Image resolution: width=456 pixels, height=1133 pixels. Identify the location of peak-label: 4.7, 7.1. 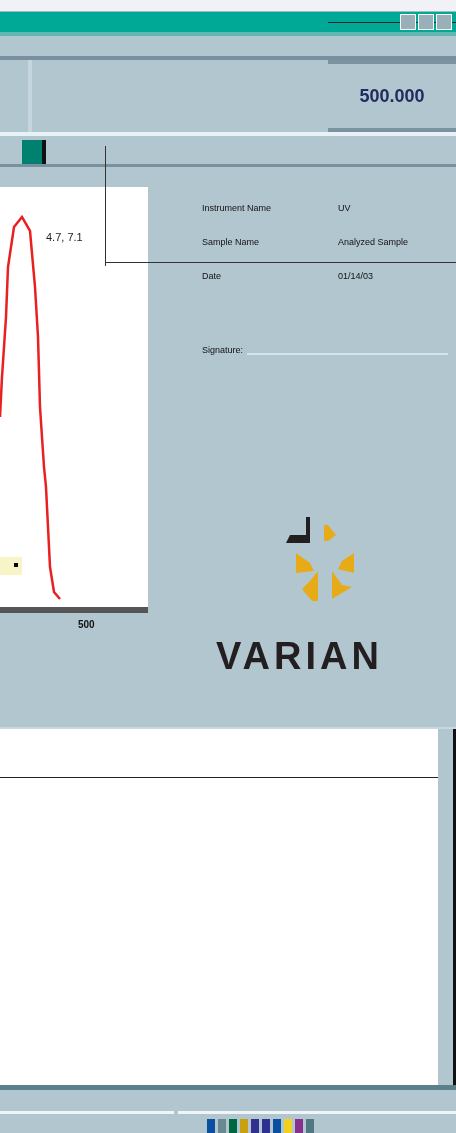
(64, 237).